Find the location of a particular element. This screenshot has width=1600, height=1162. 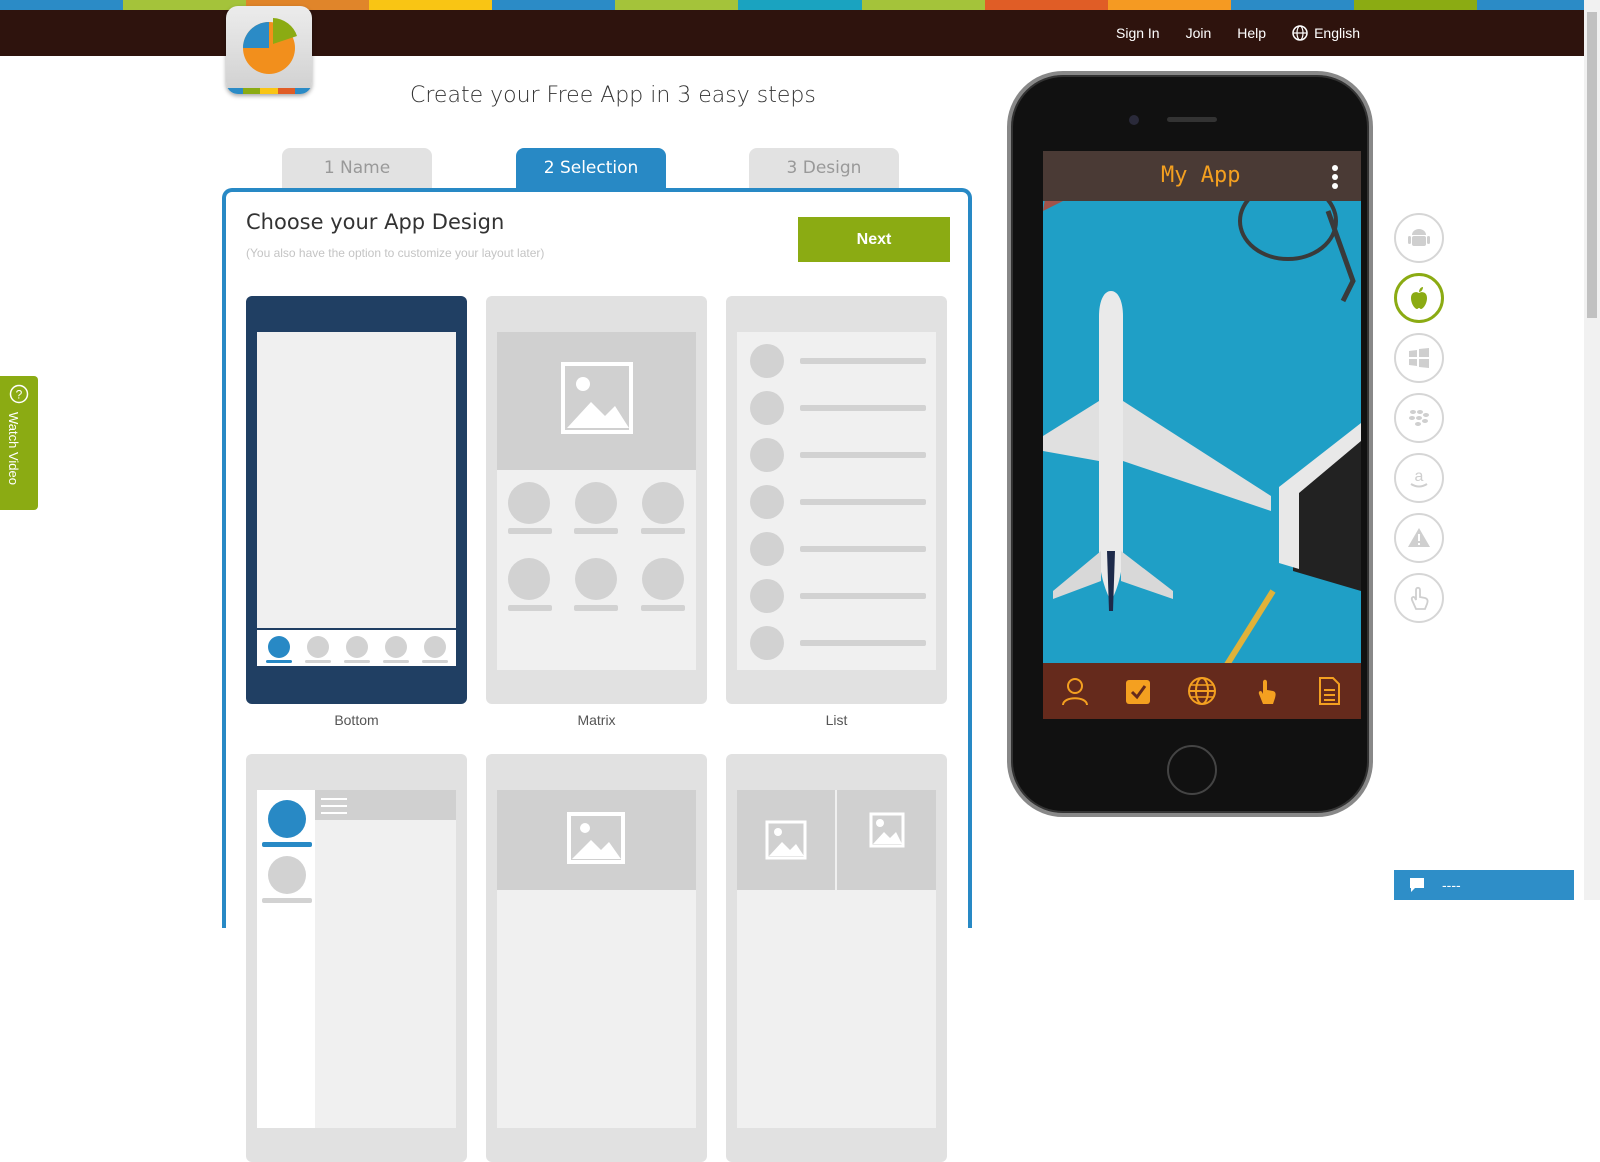

sidebar-circle is located at coordinates (287, 875).